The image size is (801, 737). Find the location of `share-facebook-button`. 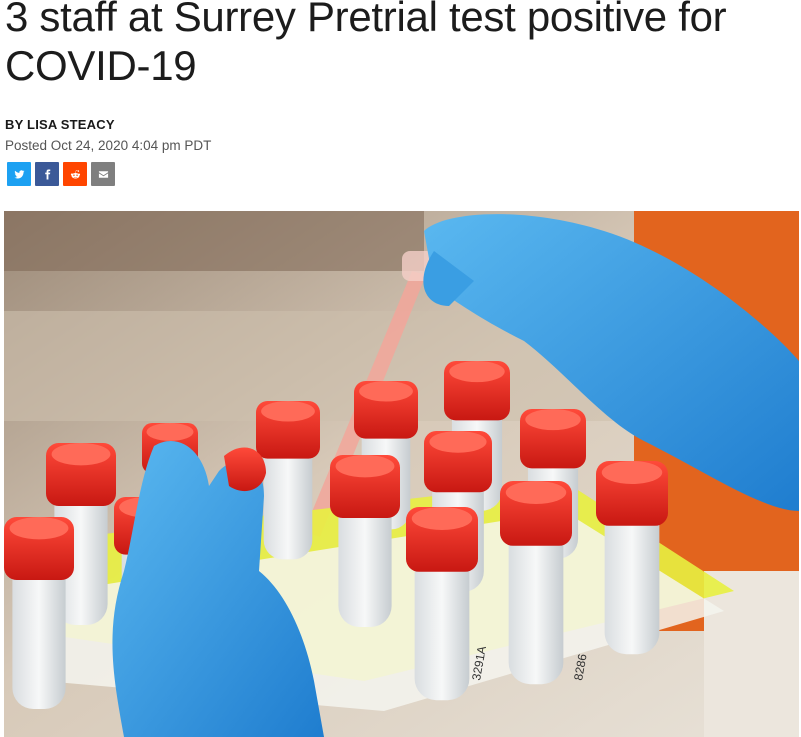

share-facebook-button is located at coordinates (47, 174).